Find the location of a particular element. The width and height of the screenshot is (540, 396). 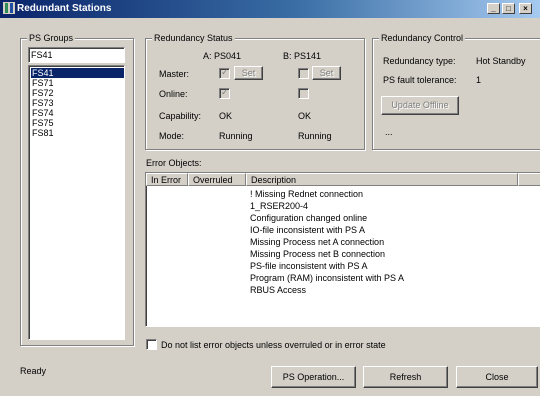

station-b-header: B: PS141 is located at coordinates (302, 56).